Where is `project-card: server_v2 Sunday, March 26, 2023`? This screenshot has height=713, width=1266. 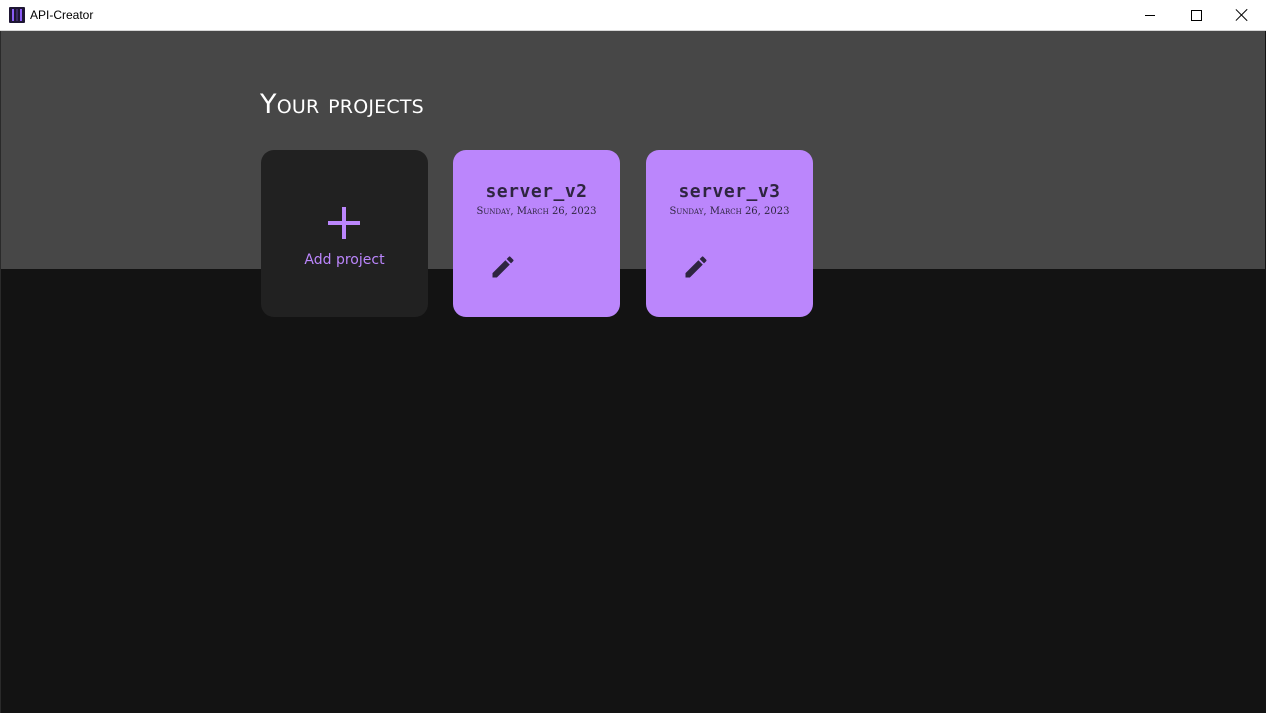 project-card: server_v2 Sunday, March 26, 2023 is located at coordinates (536, 233).